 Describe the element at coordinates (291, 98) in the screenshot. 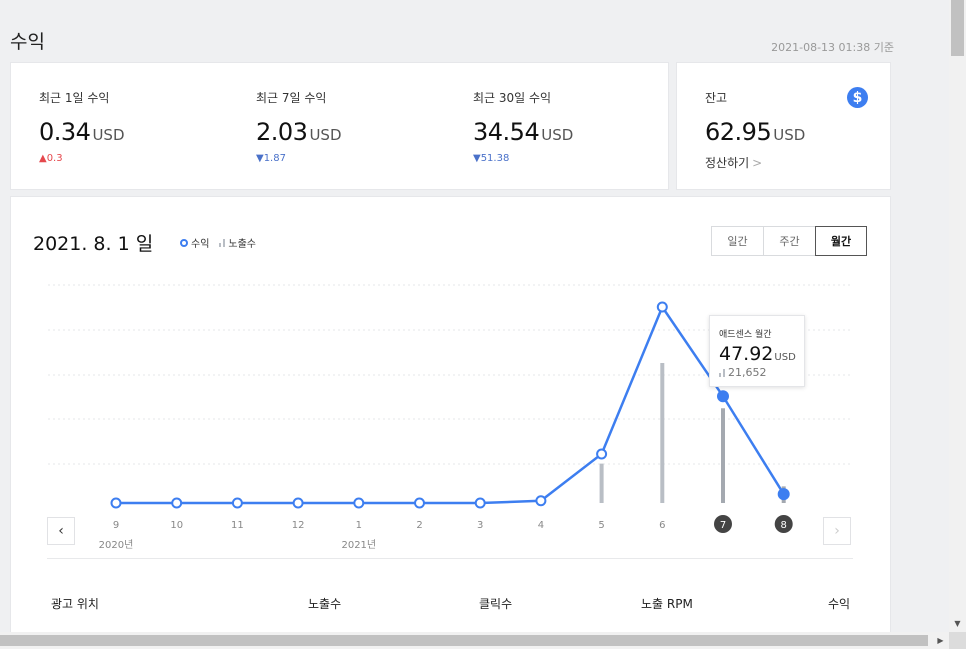

I see `stat-label: 최근 7일 수익` at that location.